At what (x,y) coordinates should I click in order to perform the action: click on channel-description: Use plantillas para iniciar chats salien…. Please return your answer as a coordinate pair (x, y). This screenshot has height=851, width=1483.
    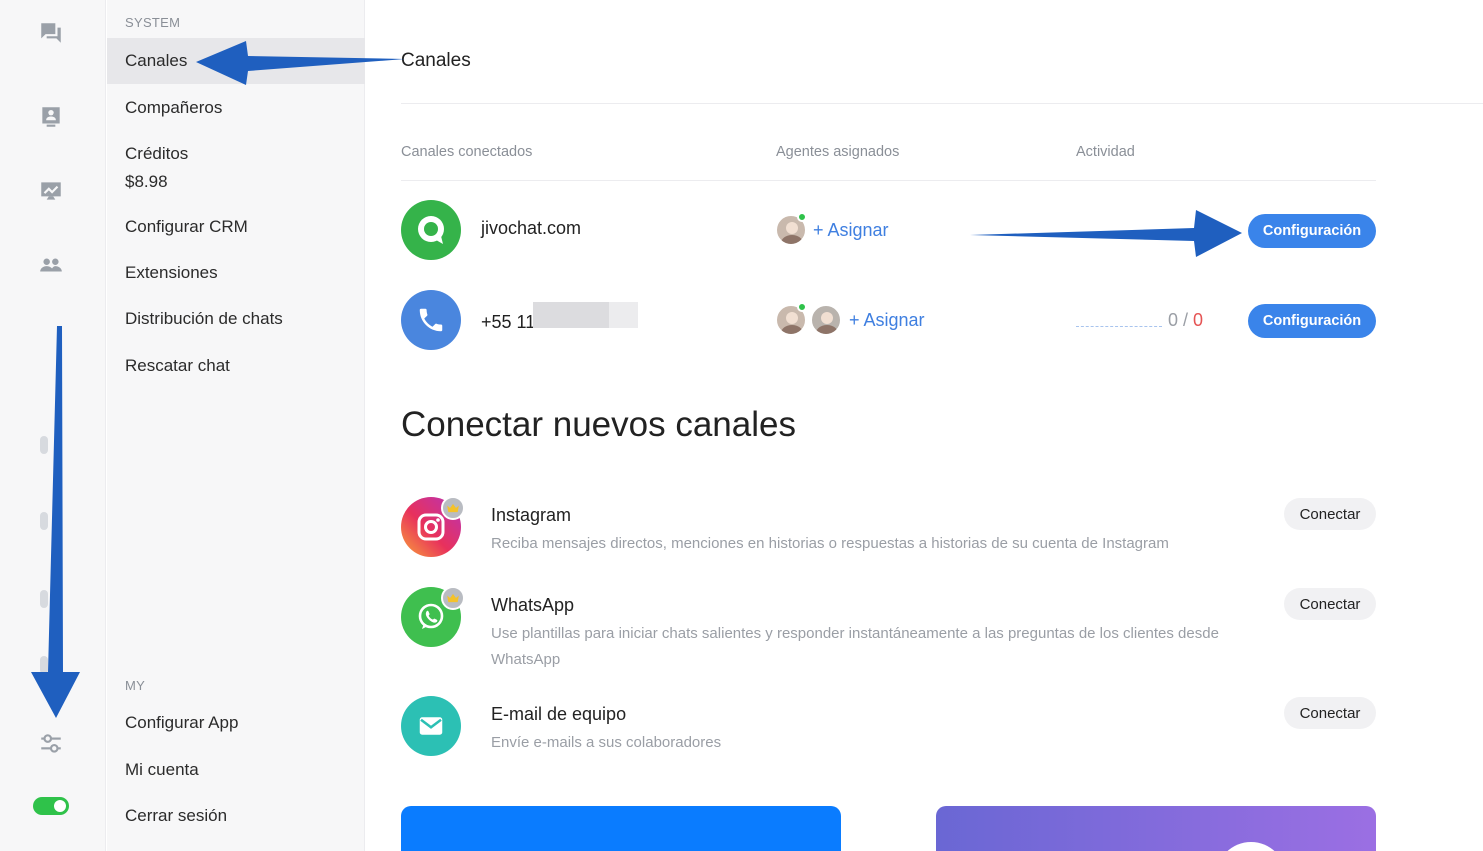
    Looking at the image, I should click on (855, 646).